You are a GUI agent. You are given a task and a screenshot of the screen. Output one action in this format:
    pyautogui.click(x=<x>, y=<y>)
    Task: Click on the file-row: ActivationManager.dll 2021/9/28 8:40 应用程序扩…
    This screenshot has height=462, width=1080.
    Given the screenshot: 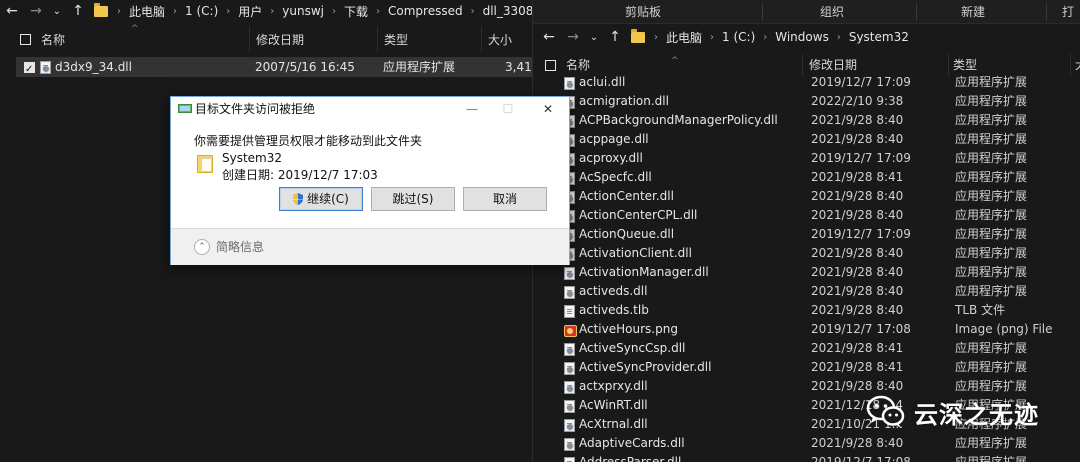 What is the action you would take?
    pyautogui.click(x=806, y=272)
    